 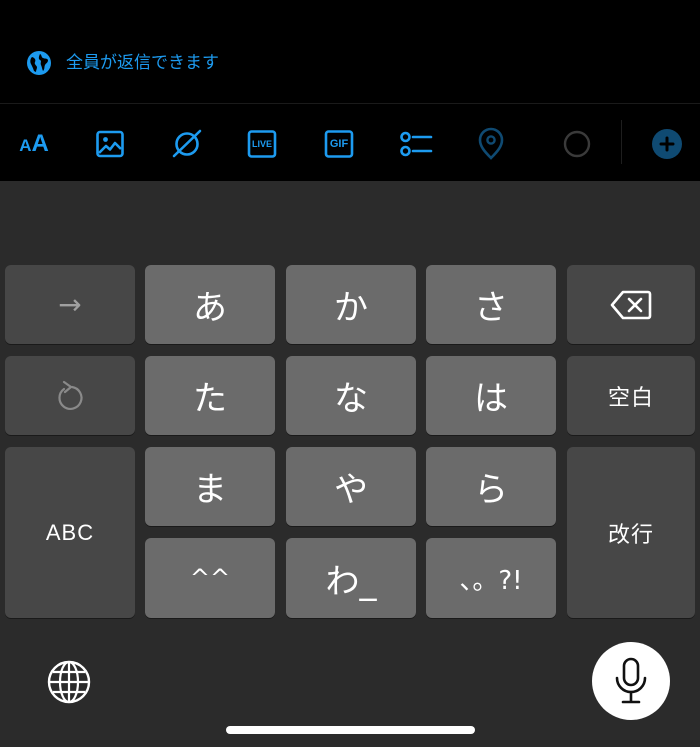 I want to click on location-pin-icon, so click(x=491, y=143).